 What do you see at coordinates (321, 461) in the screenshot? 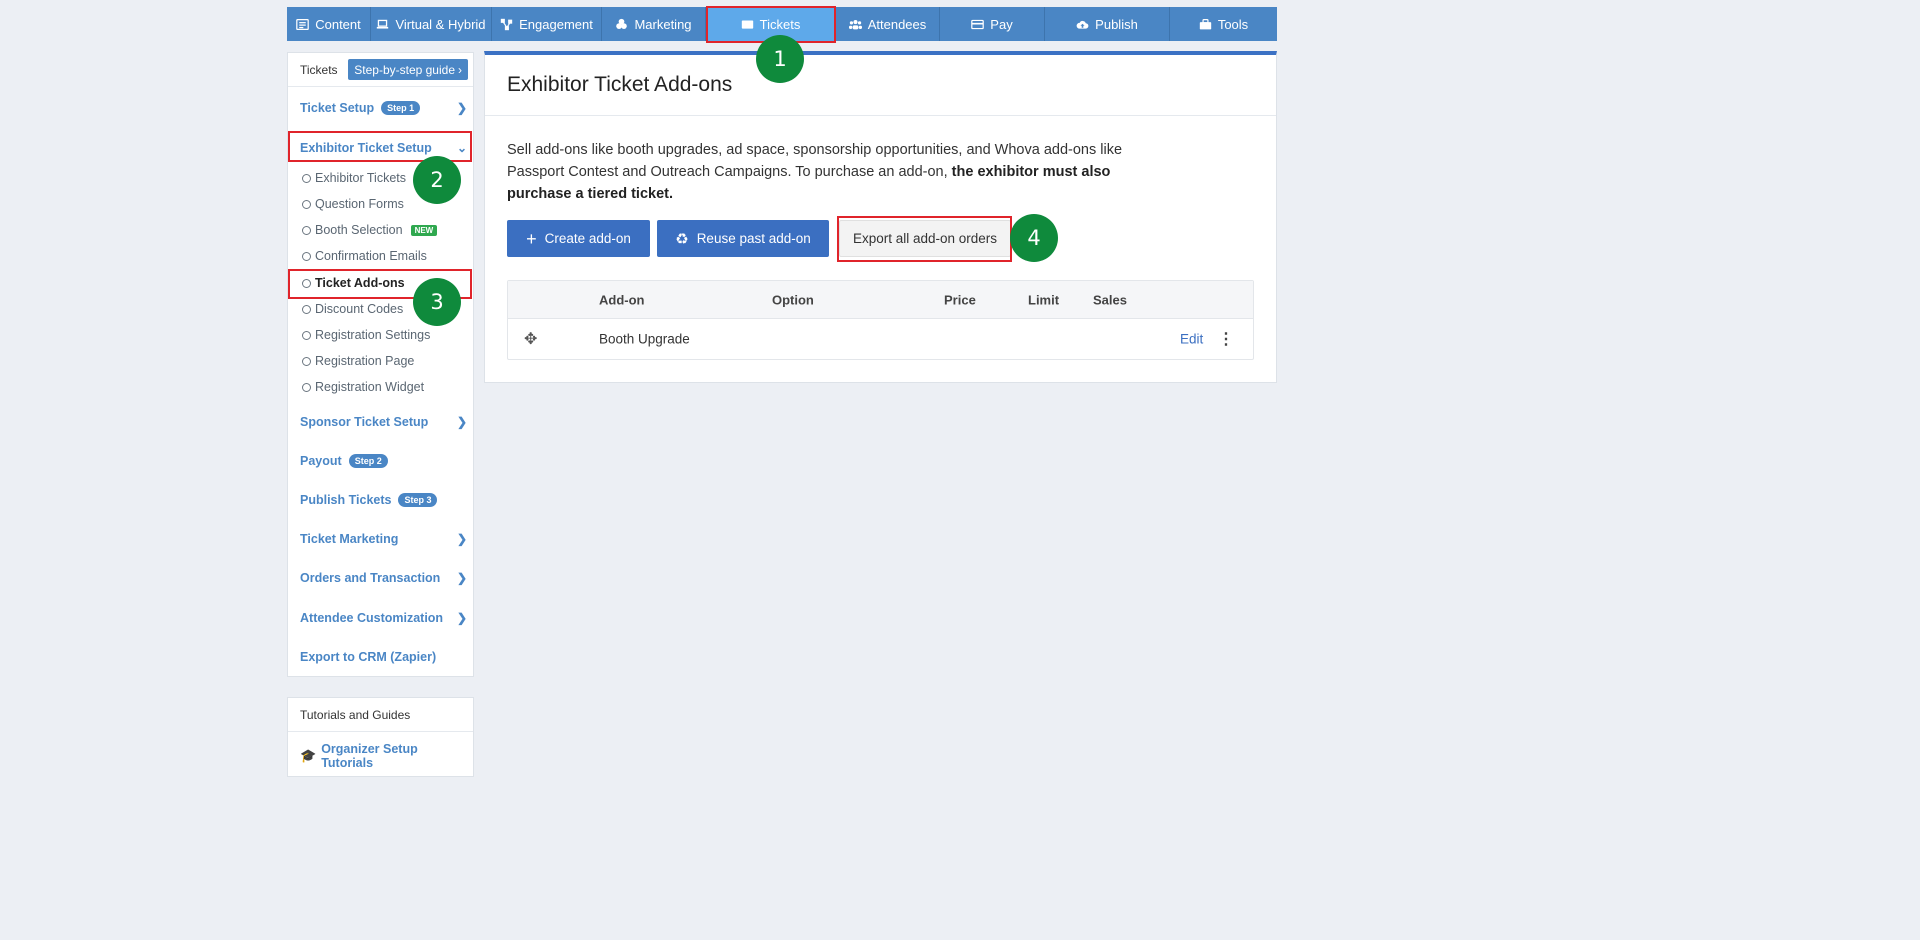
I see `sidebar-item-label: Payout` at bounding box center [321, 461].